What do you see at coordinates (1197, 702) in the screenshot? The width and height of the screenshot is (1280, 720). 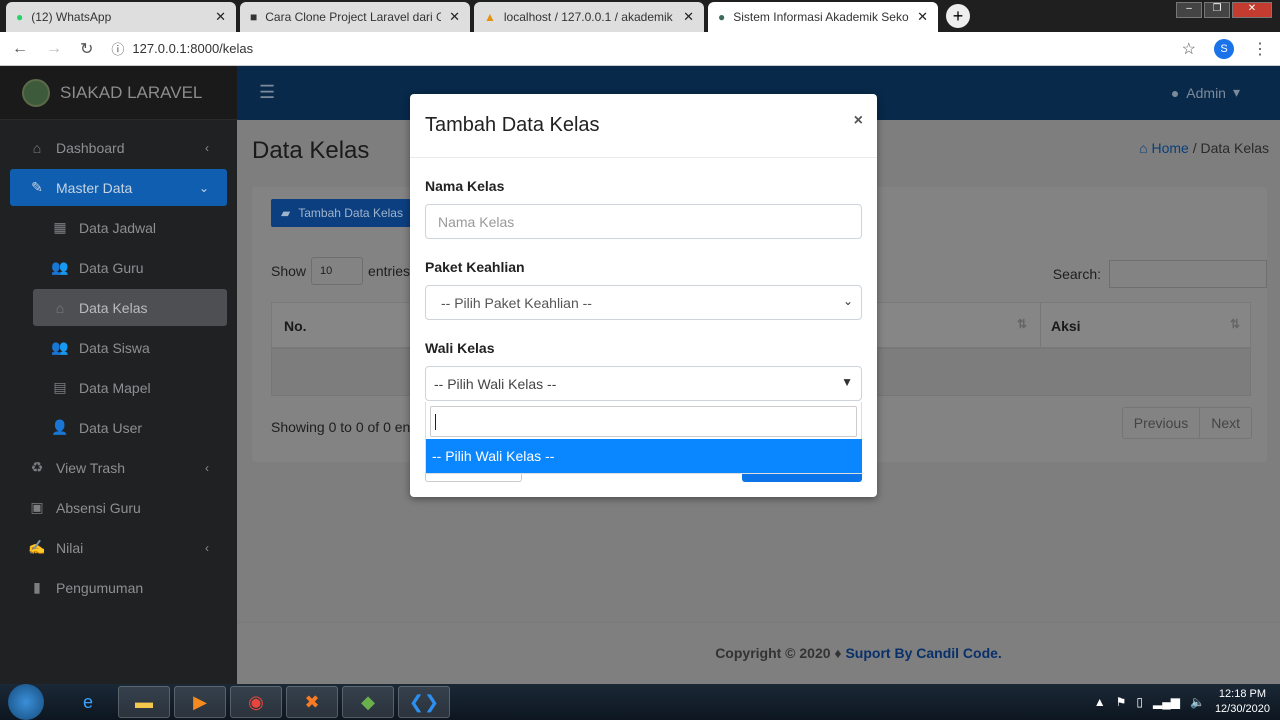 I see `volume-icon: 🔈` at bounding box center [1197, 702].